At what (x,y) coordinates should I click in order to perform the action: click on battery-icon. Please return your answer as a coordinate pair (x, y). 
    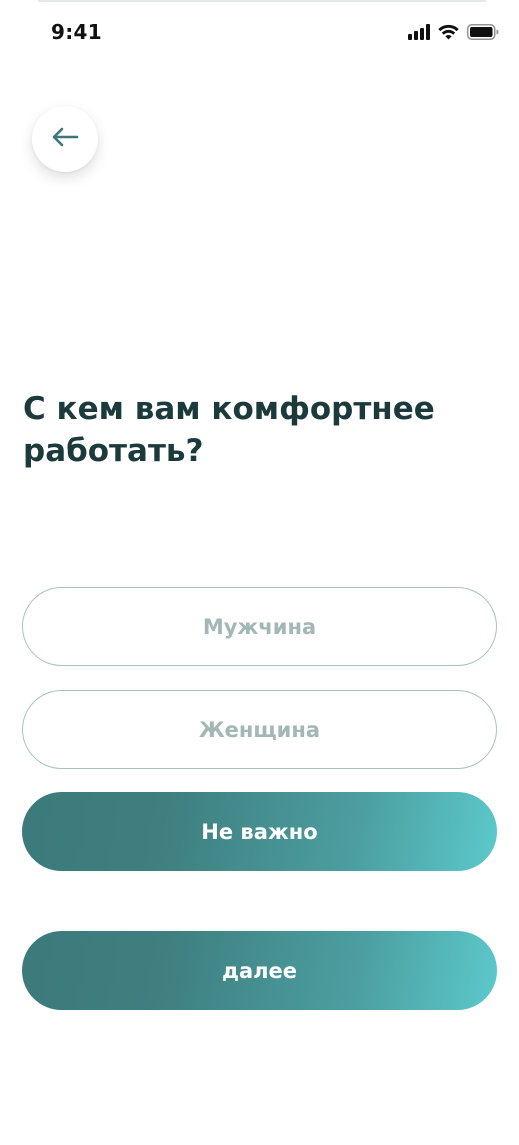
    Looking at the image, I should click on (483, 34).